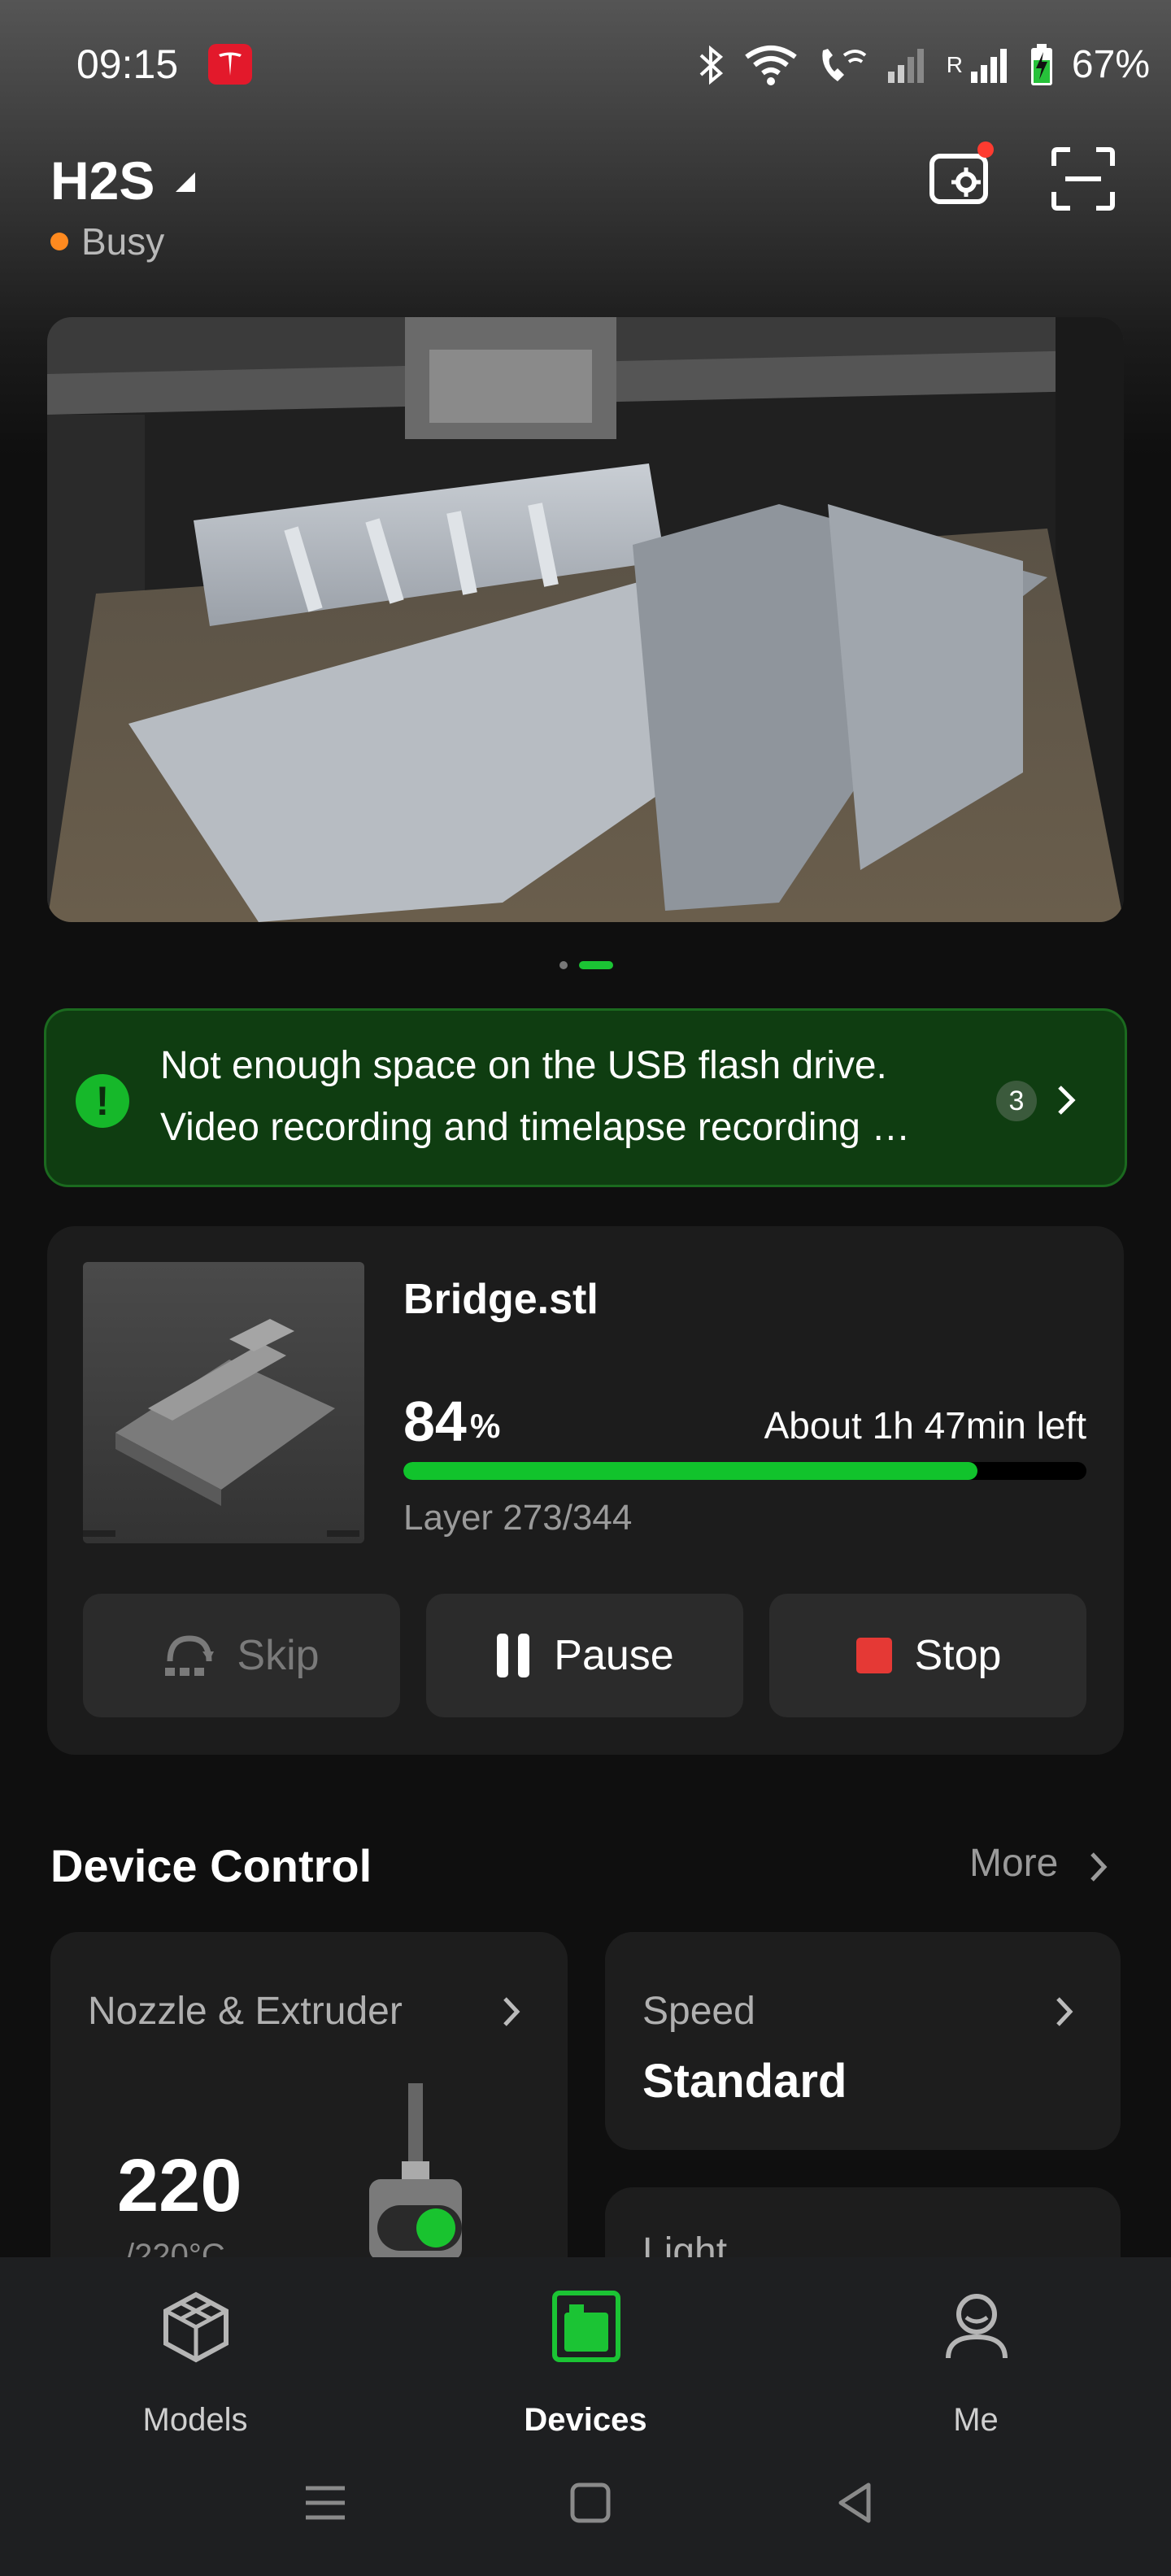  I want to click on notification-dot, so click(985, 149).